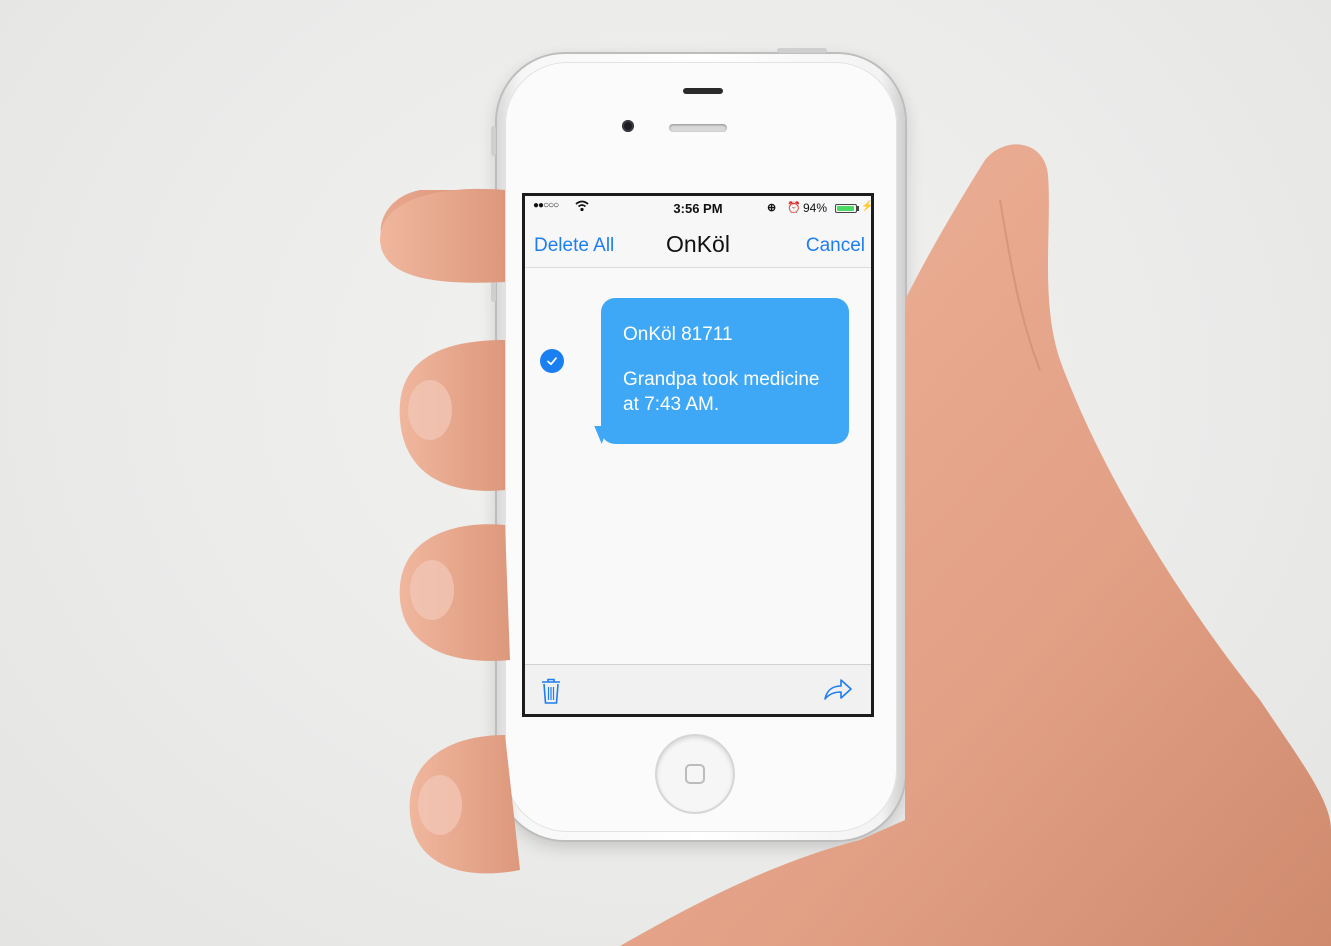  I want to click on status-bar: ●●○○○ 3:56 PM ⊕ ⏰ 94% ⚡, so click(698, 208).